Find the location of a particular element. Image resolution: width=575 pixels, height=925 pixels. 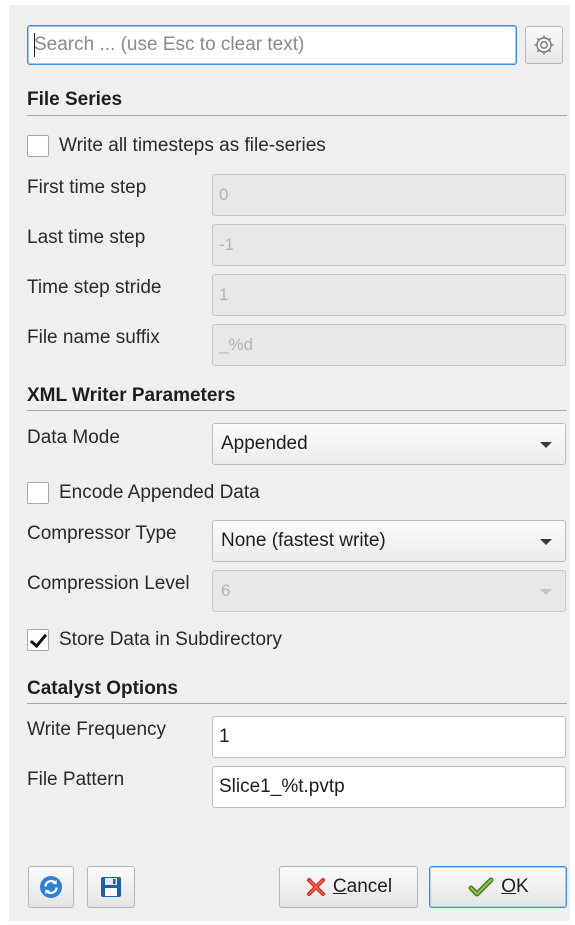

cancel-button: Cancel is located at coordinates (348, 887).